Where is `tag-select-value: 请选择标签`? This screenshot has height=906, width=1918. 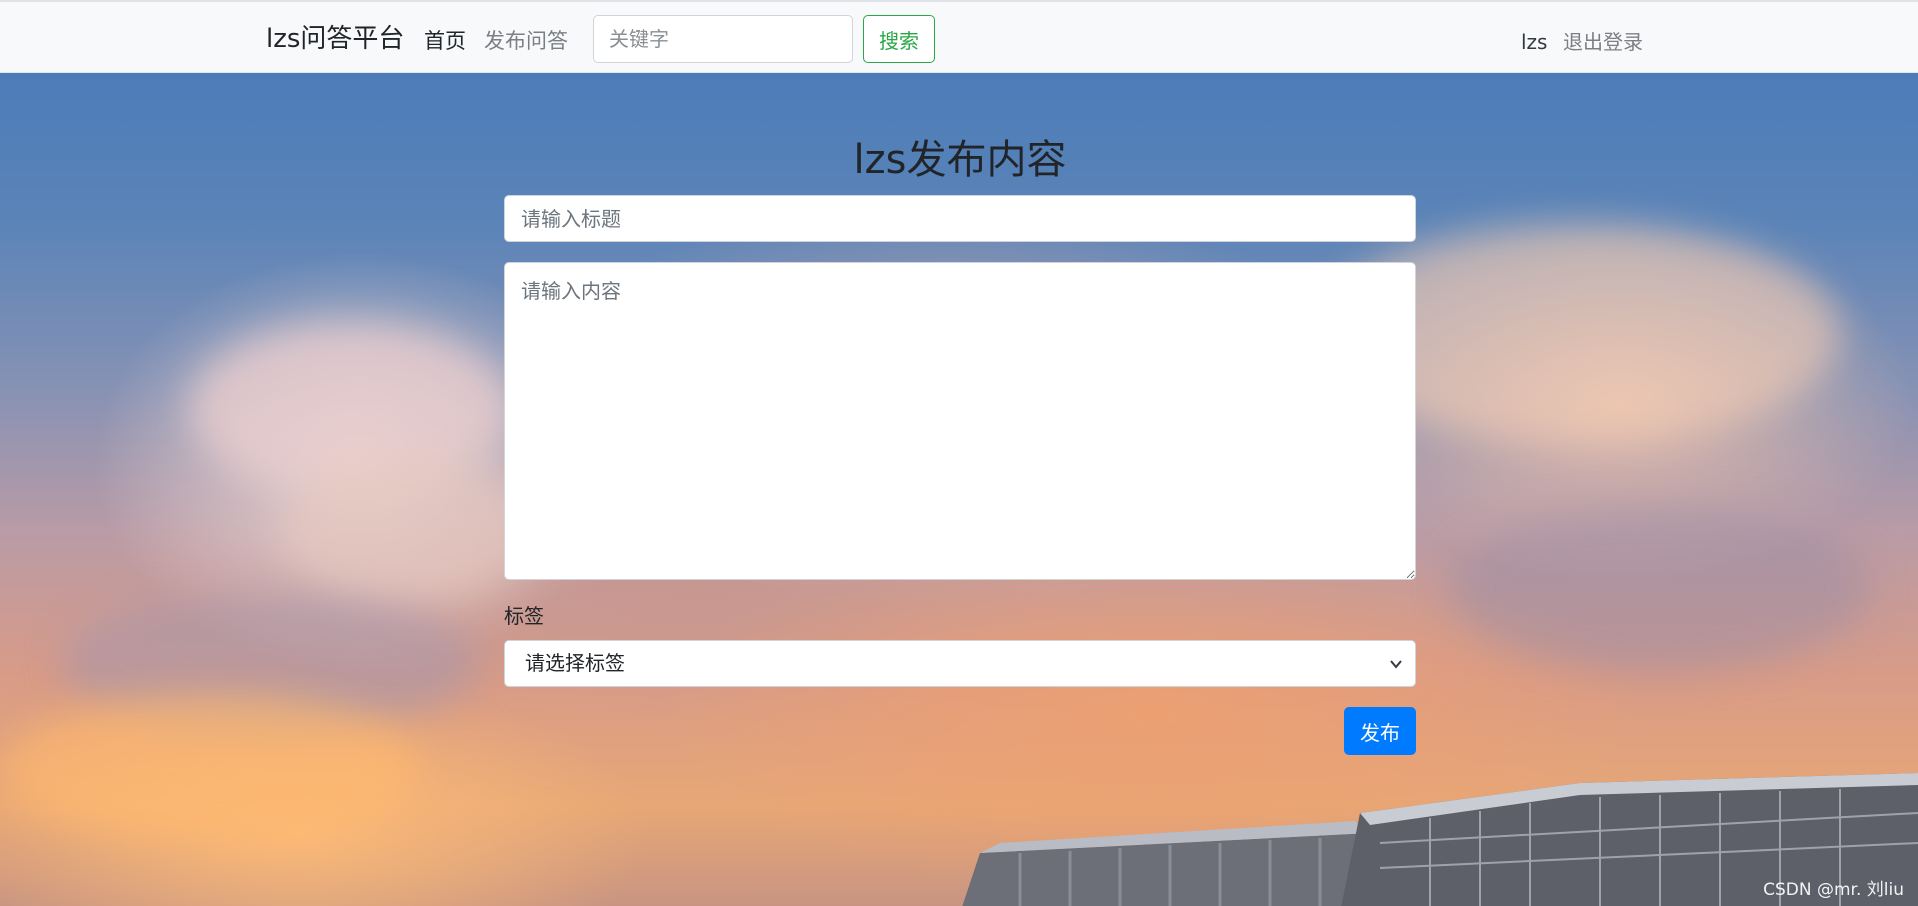
tag-select-value: 请选择标签 is located at coordinates (575, 663).